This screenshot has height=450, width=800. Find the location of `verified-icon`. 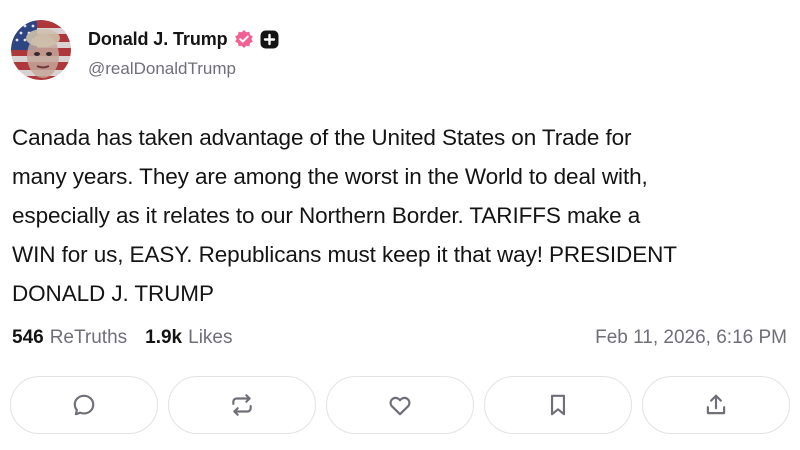

verified-icon is located at coordinates (244, 39).